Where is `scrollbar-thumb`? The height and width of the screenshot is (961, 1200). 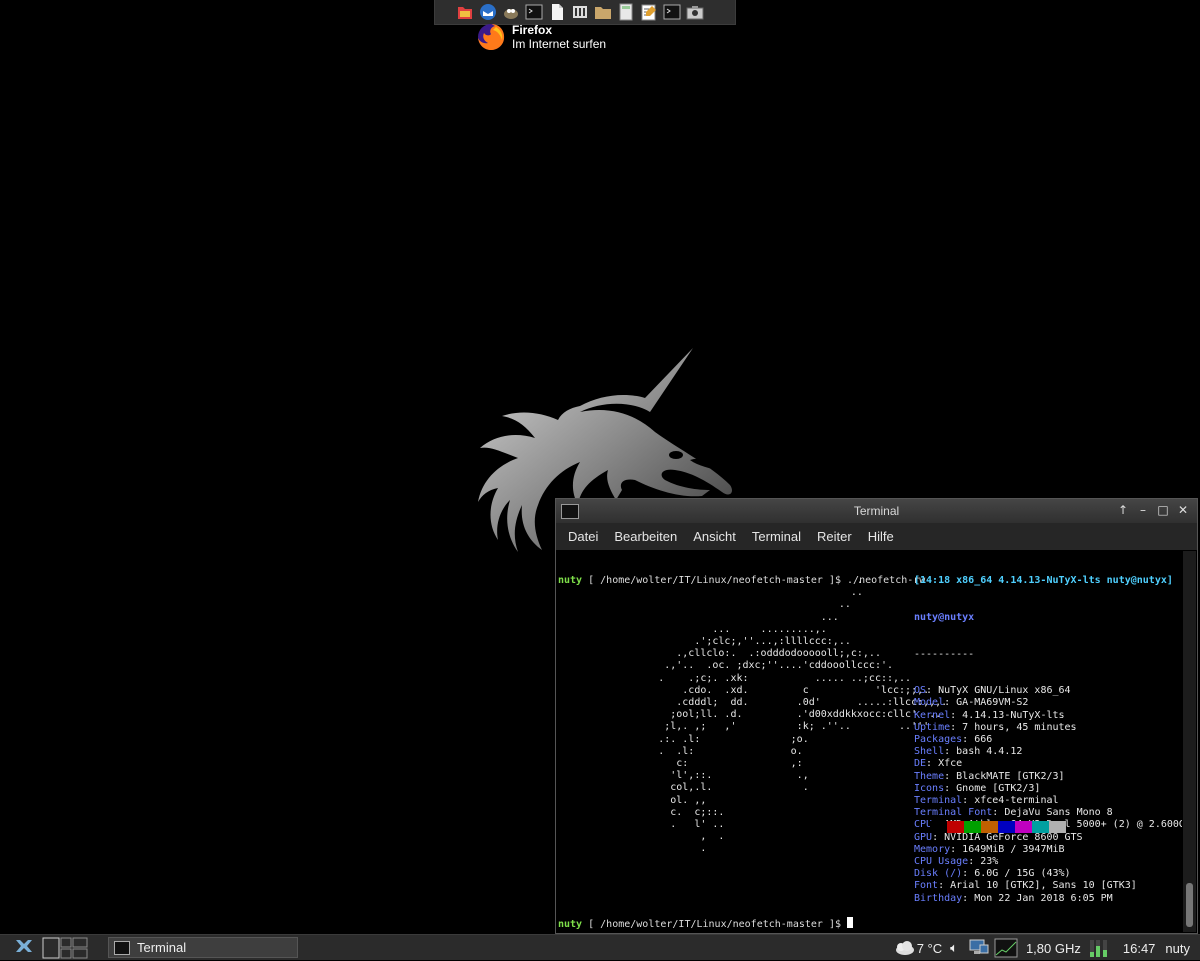 scrollbar-thumb is located at coordinates (1189, 905).